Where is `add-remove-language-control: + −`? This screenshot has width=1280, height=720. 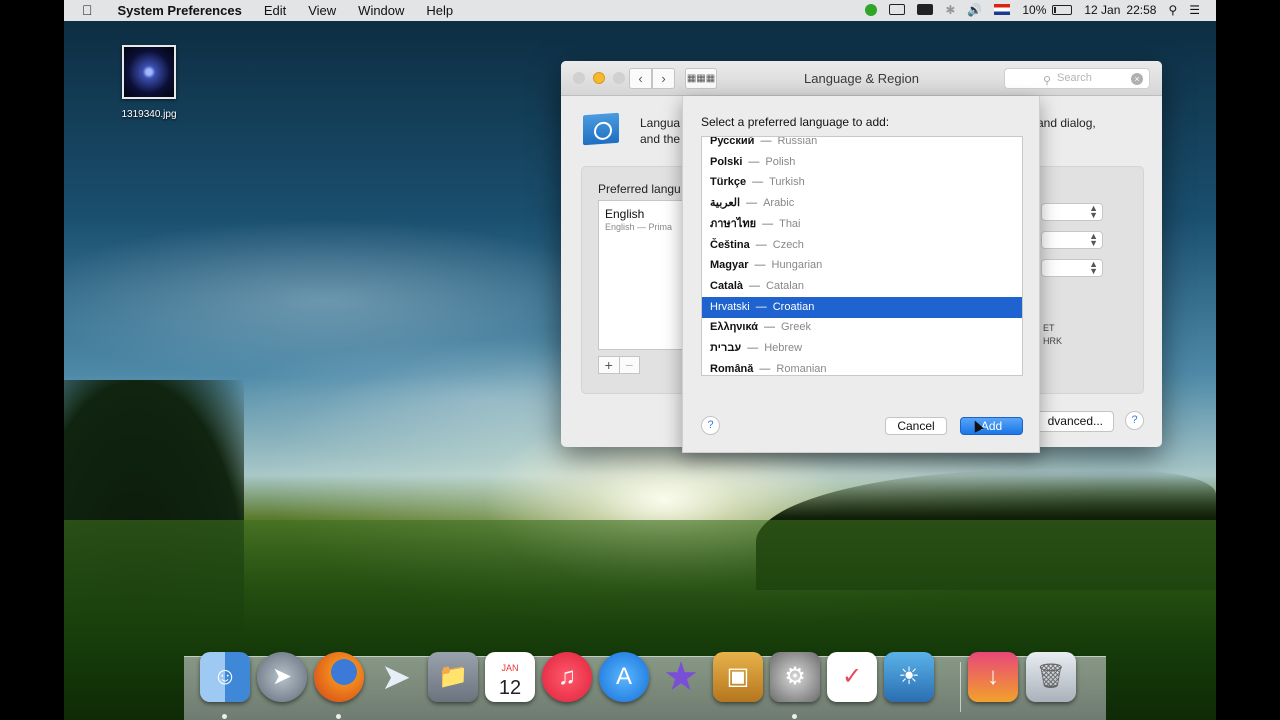
add-remove-language-control: + − is located at coordinates (619, 365).